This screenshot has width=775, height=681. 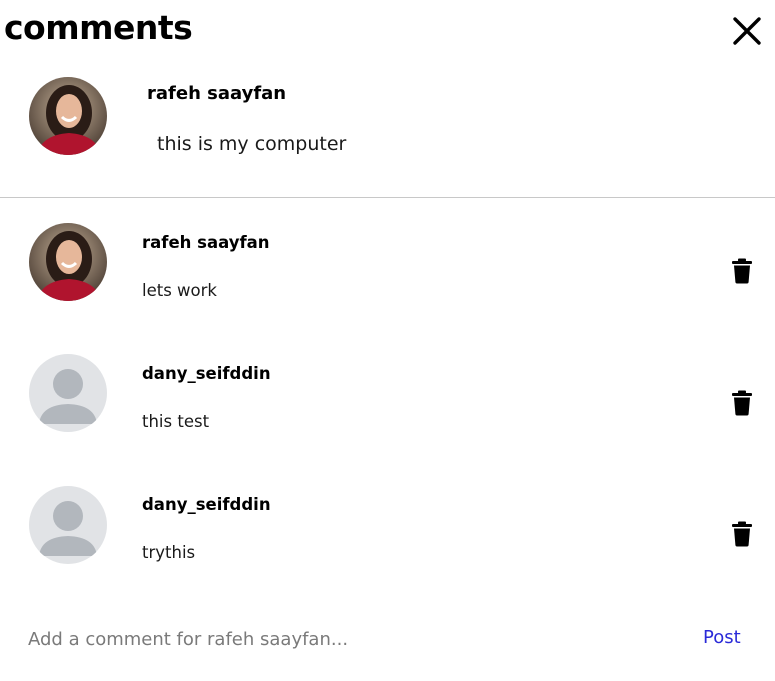 What do you see at coordinates (206, 243) in the screenshot?
I see `comment-author: rafeh saayfan` at bounding box center [206, 243].